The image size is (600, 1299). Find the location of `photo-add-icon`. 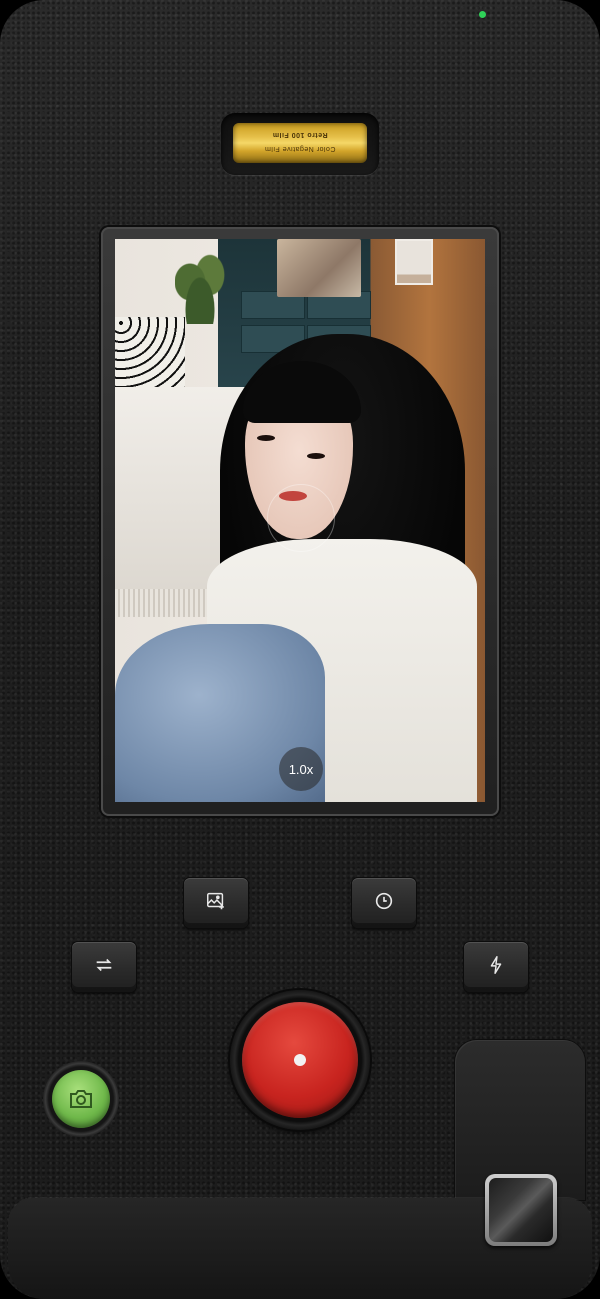

photo-add-icon is located at coordinates (215, 901).